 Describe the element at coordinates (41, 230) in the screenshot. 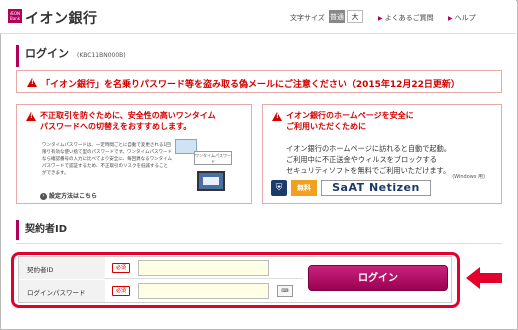

I see `contract-id-heading: 契約者ID` at that location.